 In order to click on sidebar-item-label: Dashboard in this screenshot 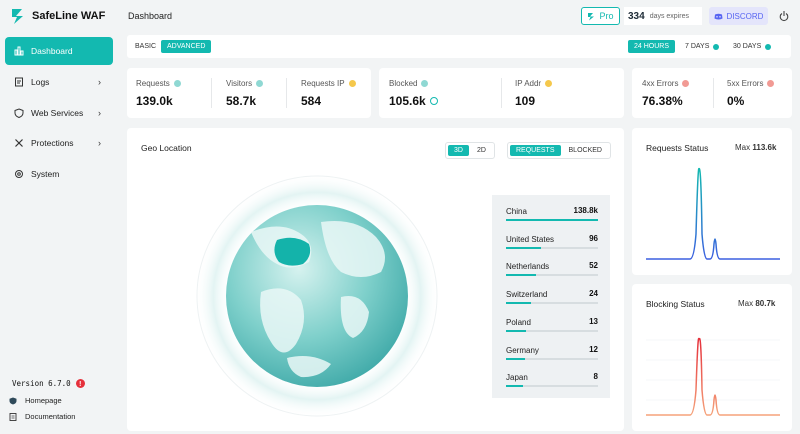, I will do `click(52, 51)`.